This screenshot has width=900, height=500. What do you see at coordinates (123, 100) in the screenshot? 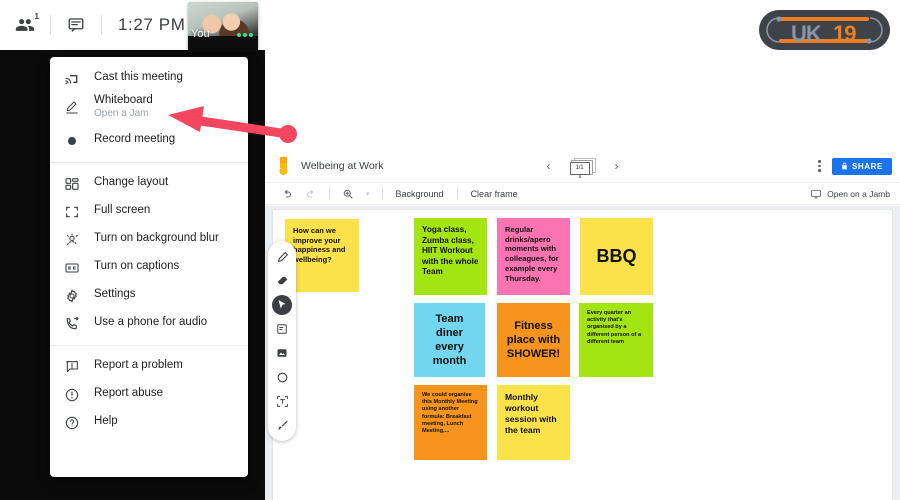
I see `menu-label: Whiteboard` at bounding box center [123, 100].